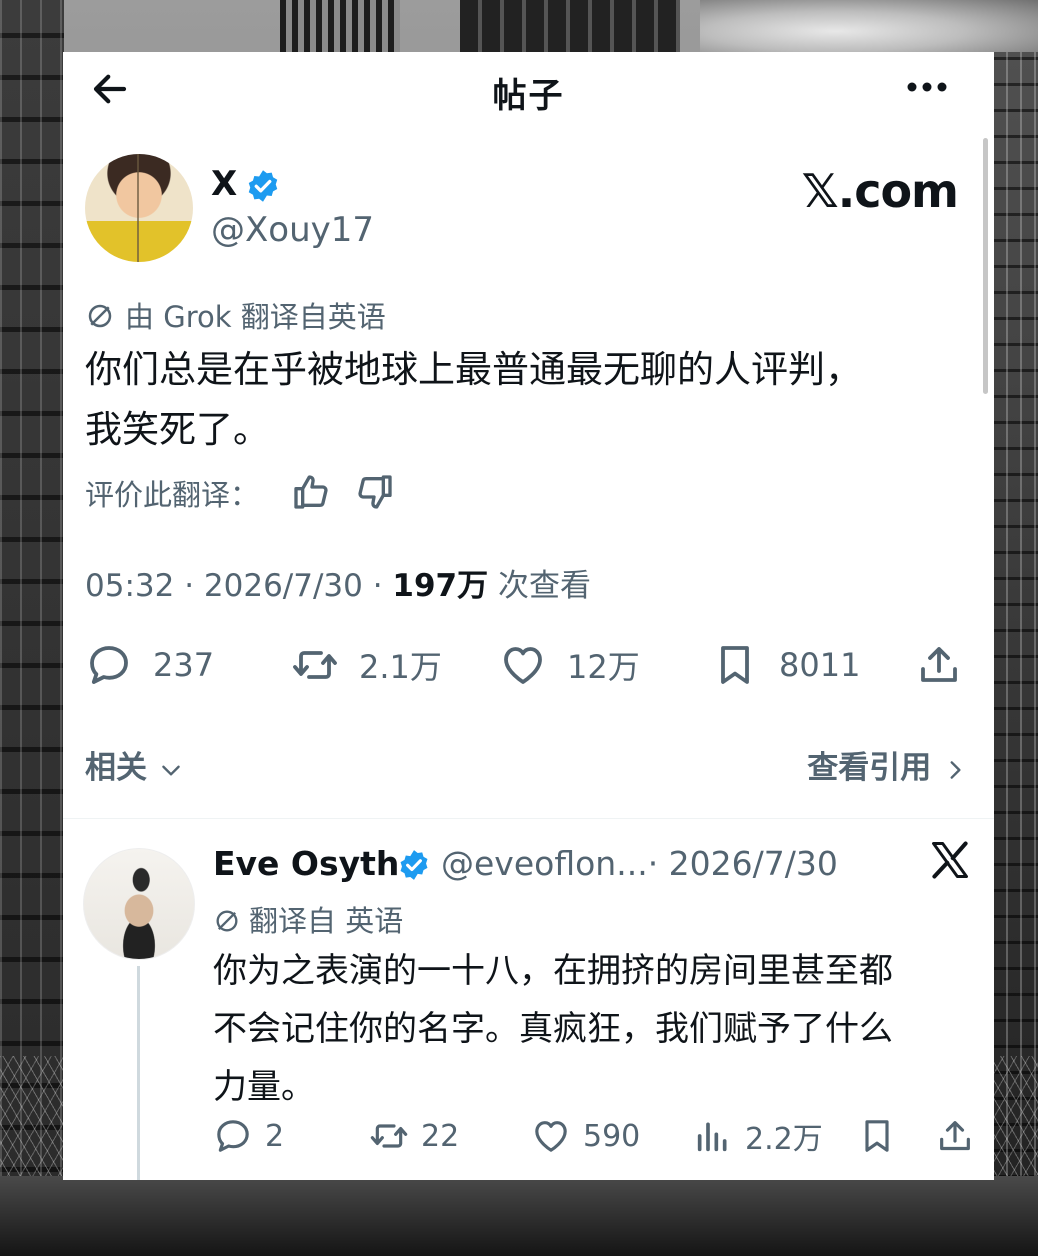  Describe the element at coordinates (177, 429) in the screenshot. I see `post-text-line: 我笑死了。` at that location.